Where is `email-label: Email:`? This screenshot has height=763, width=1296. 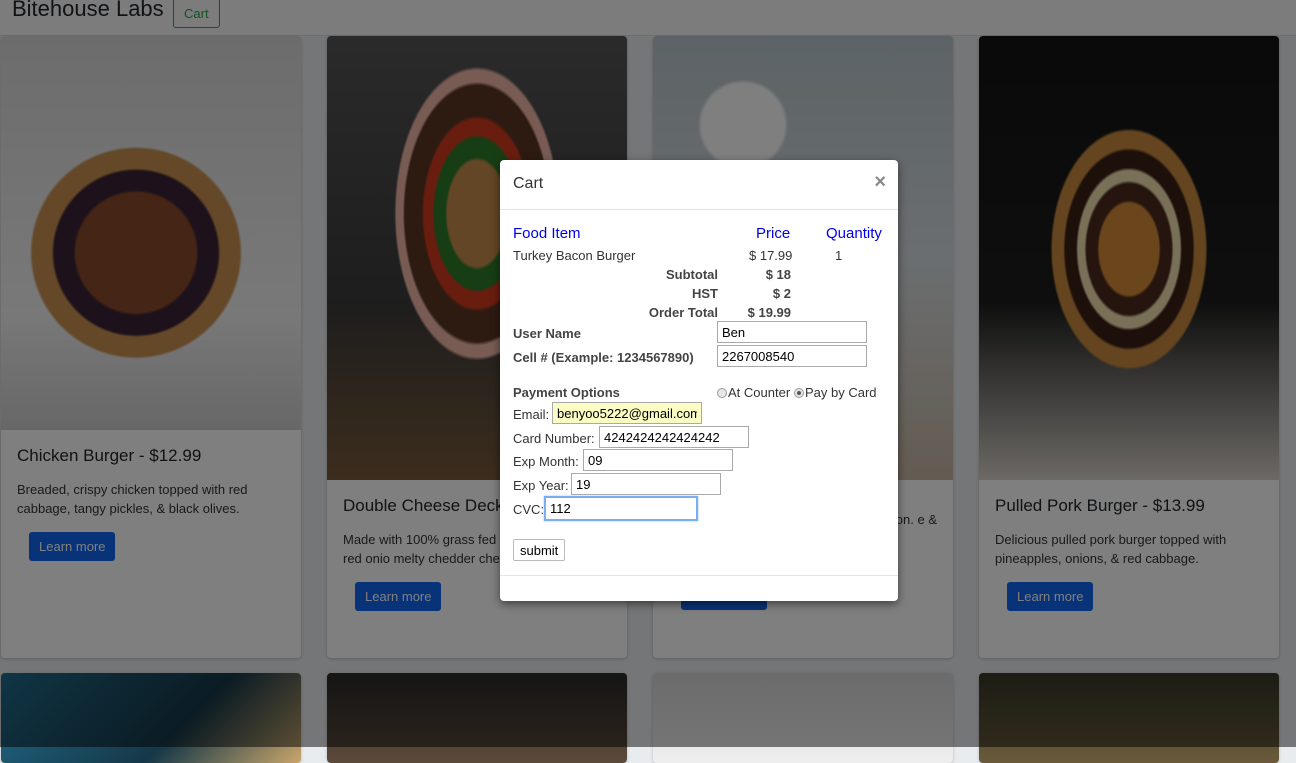
email-label: Email: is located at coordinates (531, 414).